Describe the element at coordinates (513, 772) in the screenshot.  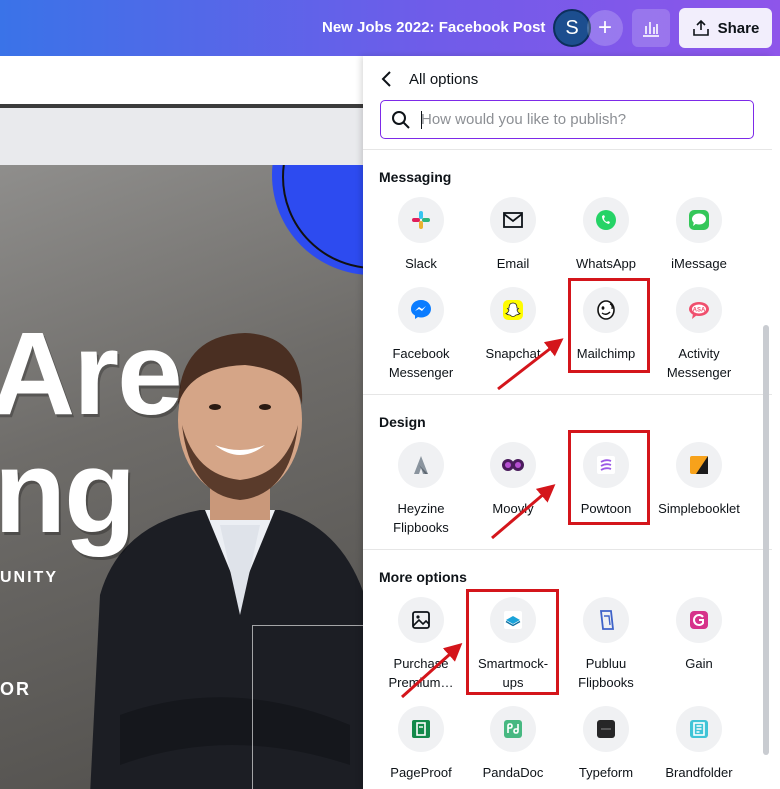
I see `option-label: PandaDoc` at that location.